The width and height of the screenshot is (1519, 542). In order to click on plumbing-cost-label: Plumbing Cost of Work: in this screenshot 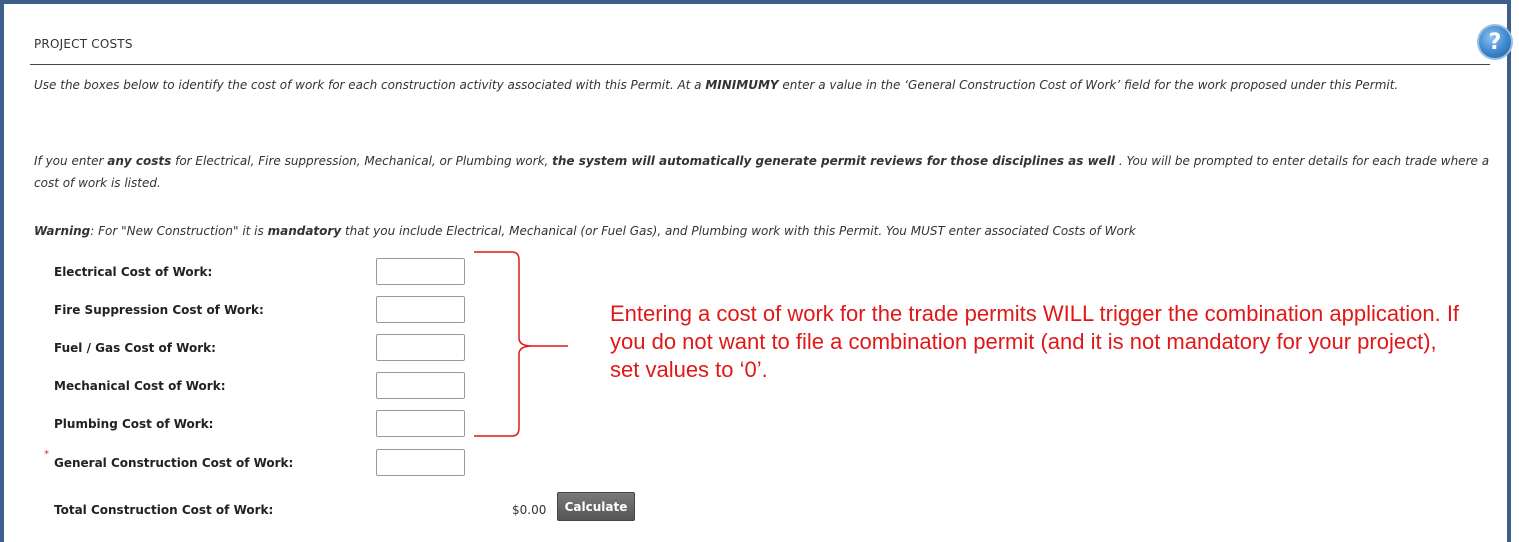, I will do `click(134, 424)`.